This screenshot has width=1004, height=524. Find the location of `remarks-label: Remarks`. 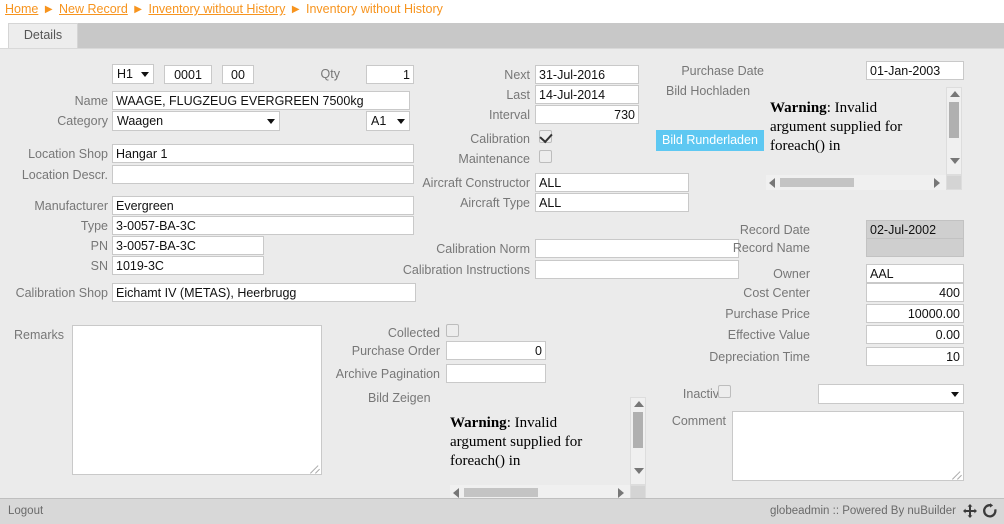

remarks-label: Remarks is located at coordinates (38, 335).